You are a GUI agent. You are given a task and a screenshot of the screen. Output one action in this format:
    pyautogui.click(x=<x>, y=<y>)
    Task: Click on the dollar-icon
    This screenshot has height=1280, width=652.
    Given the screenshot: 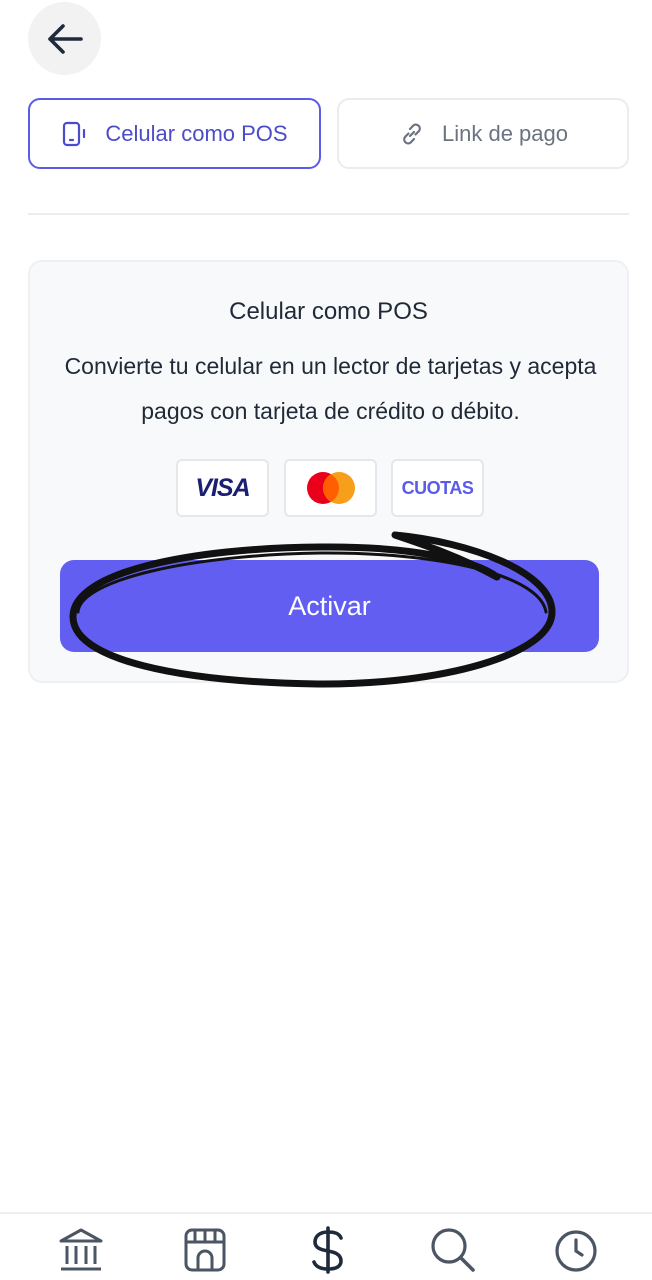 What is the action you would take?
    pyautogui.click(x=327, y=1250)
    